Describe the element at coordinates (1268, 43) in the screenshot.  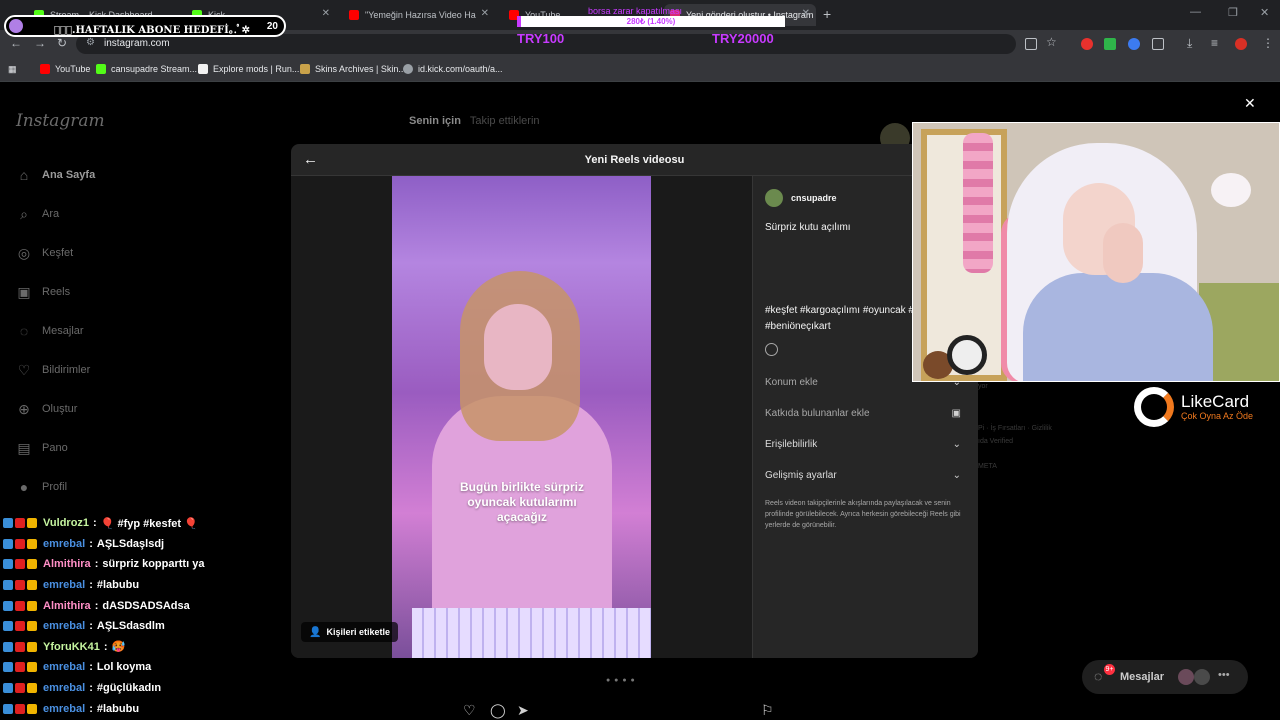
I see `menu-icon: ⋮` at that location.